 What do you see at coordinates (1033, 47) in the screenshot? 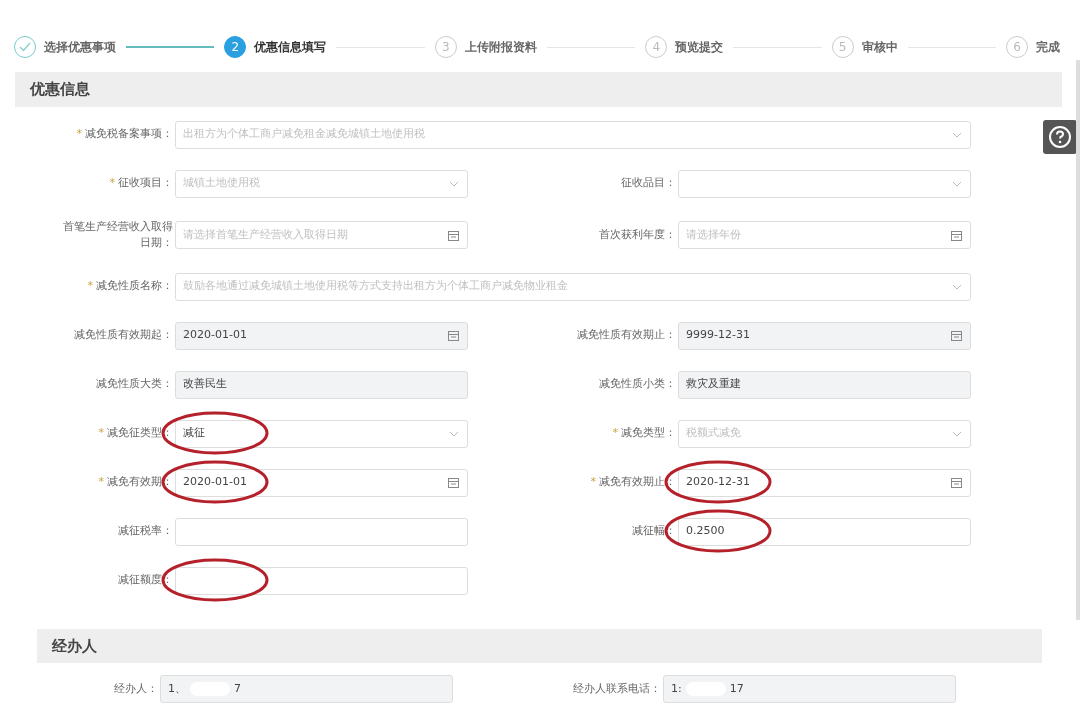
I see `wizard-step: 6 完成` at bounding box center [1033, 47].